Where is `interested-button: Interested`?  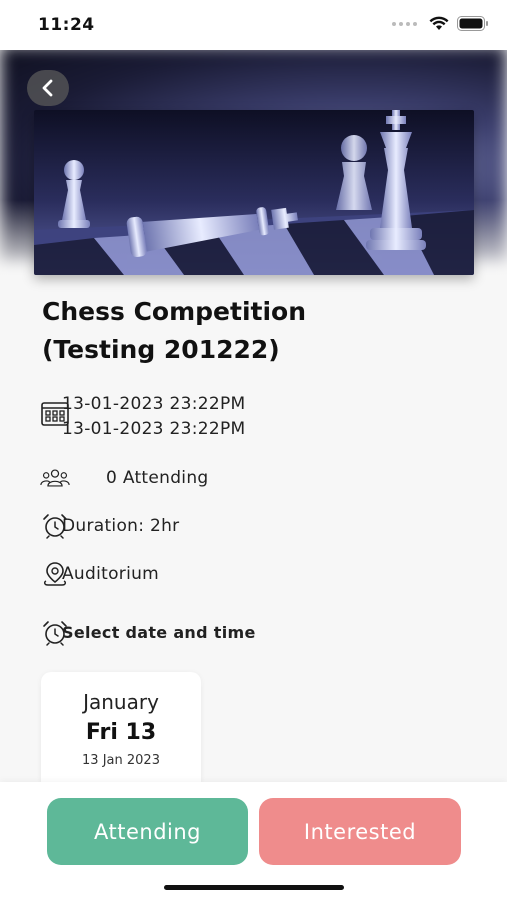
interested-button: Interested is located at coordinates (360, 831).